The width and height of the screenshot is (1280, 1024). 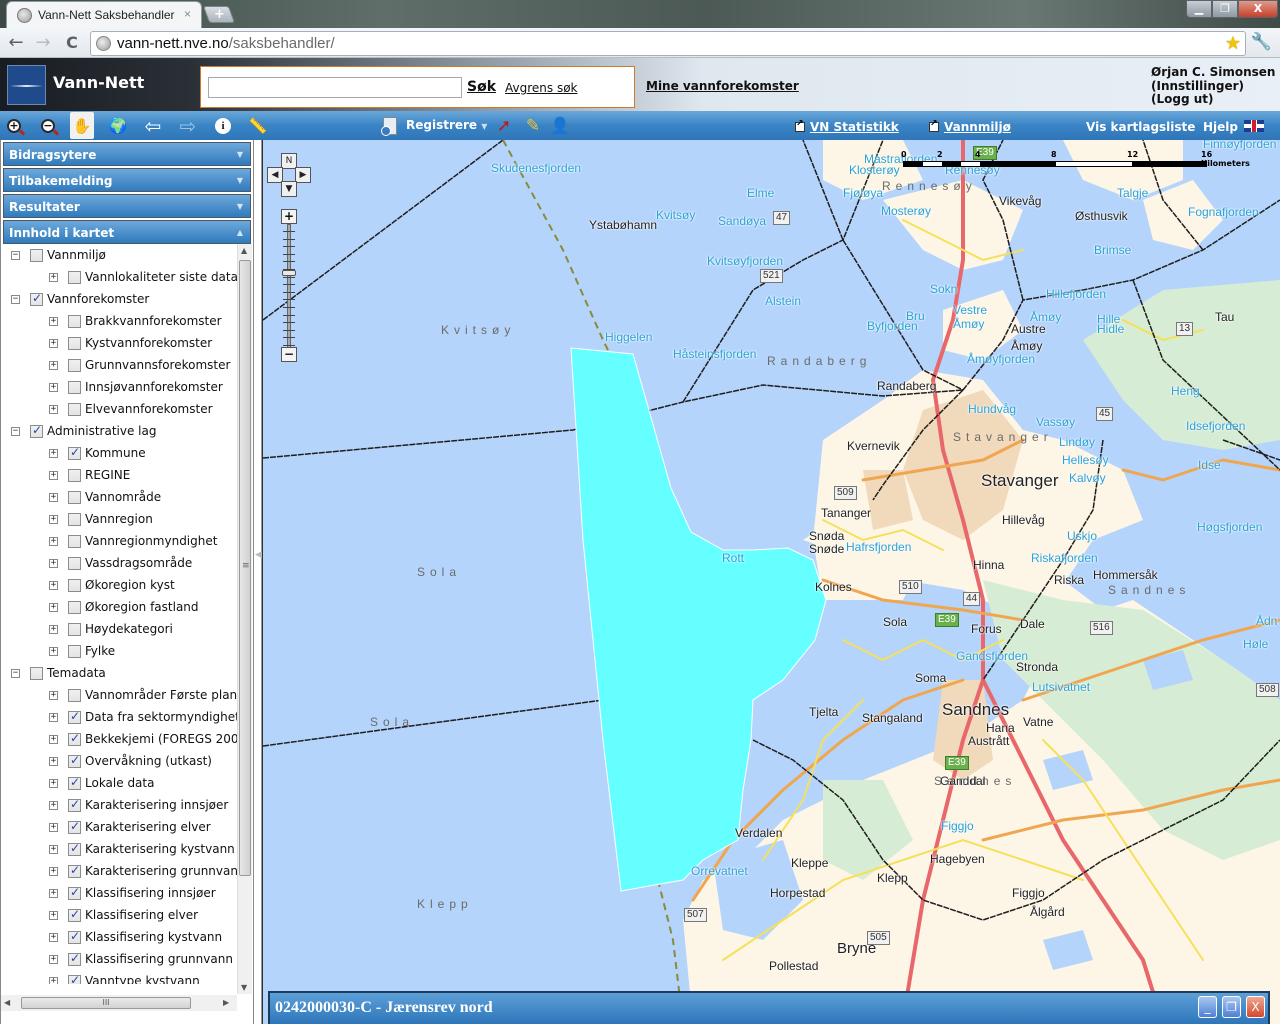 What do you see at coordinates (245, 568) in the screenshot?
I see `scroll-thumb: ≡` at bounding box center [245, 568].